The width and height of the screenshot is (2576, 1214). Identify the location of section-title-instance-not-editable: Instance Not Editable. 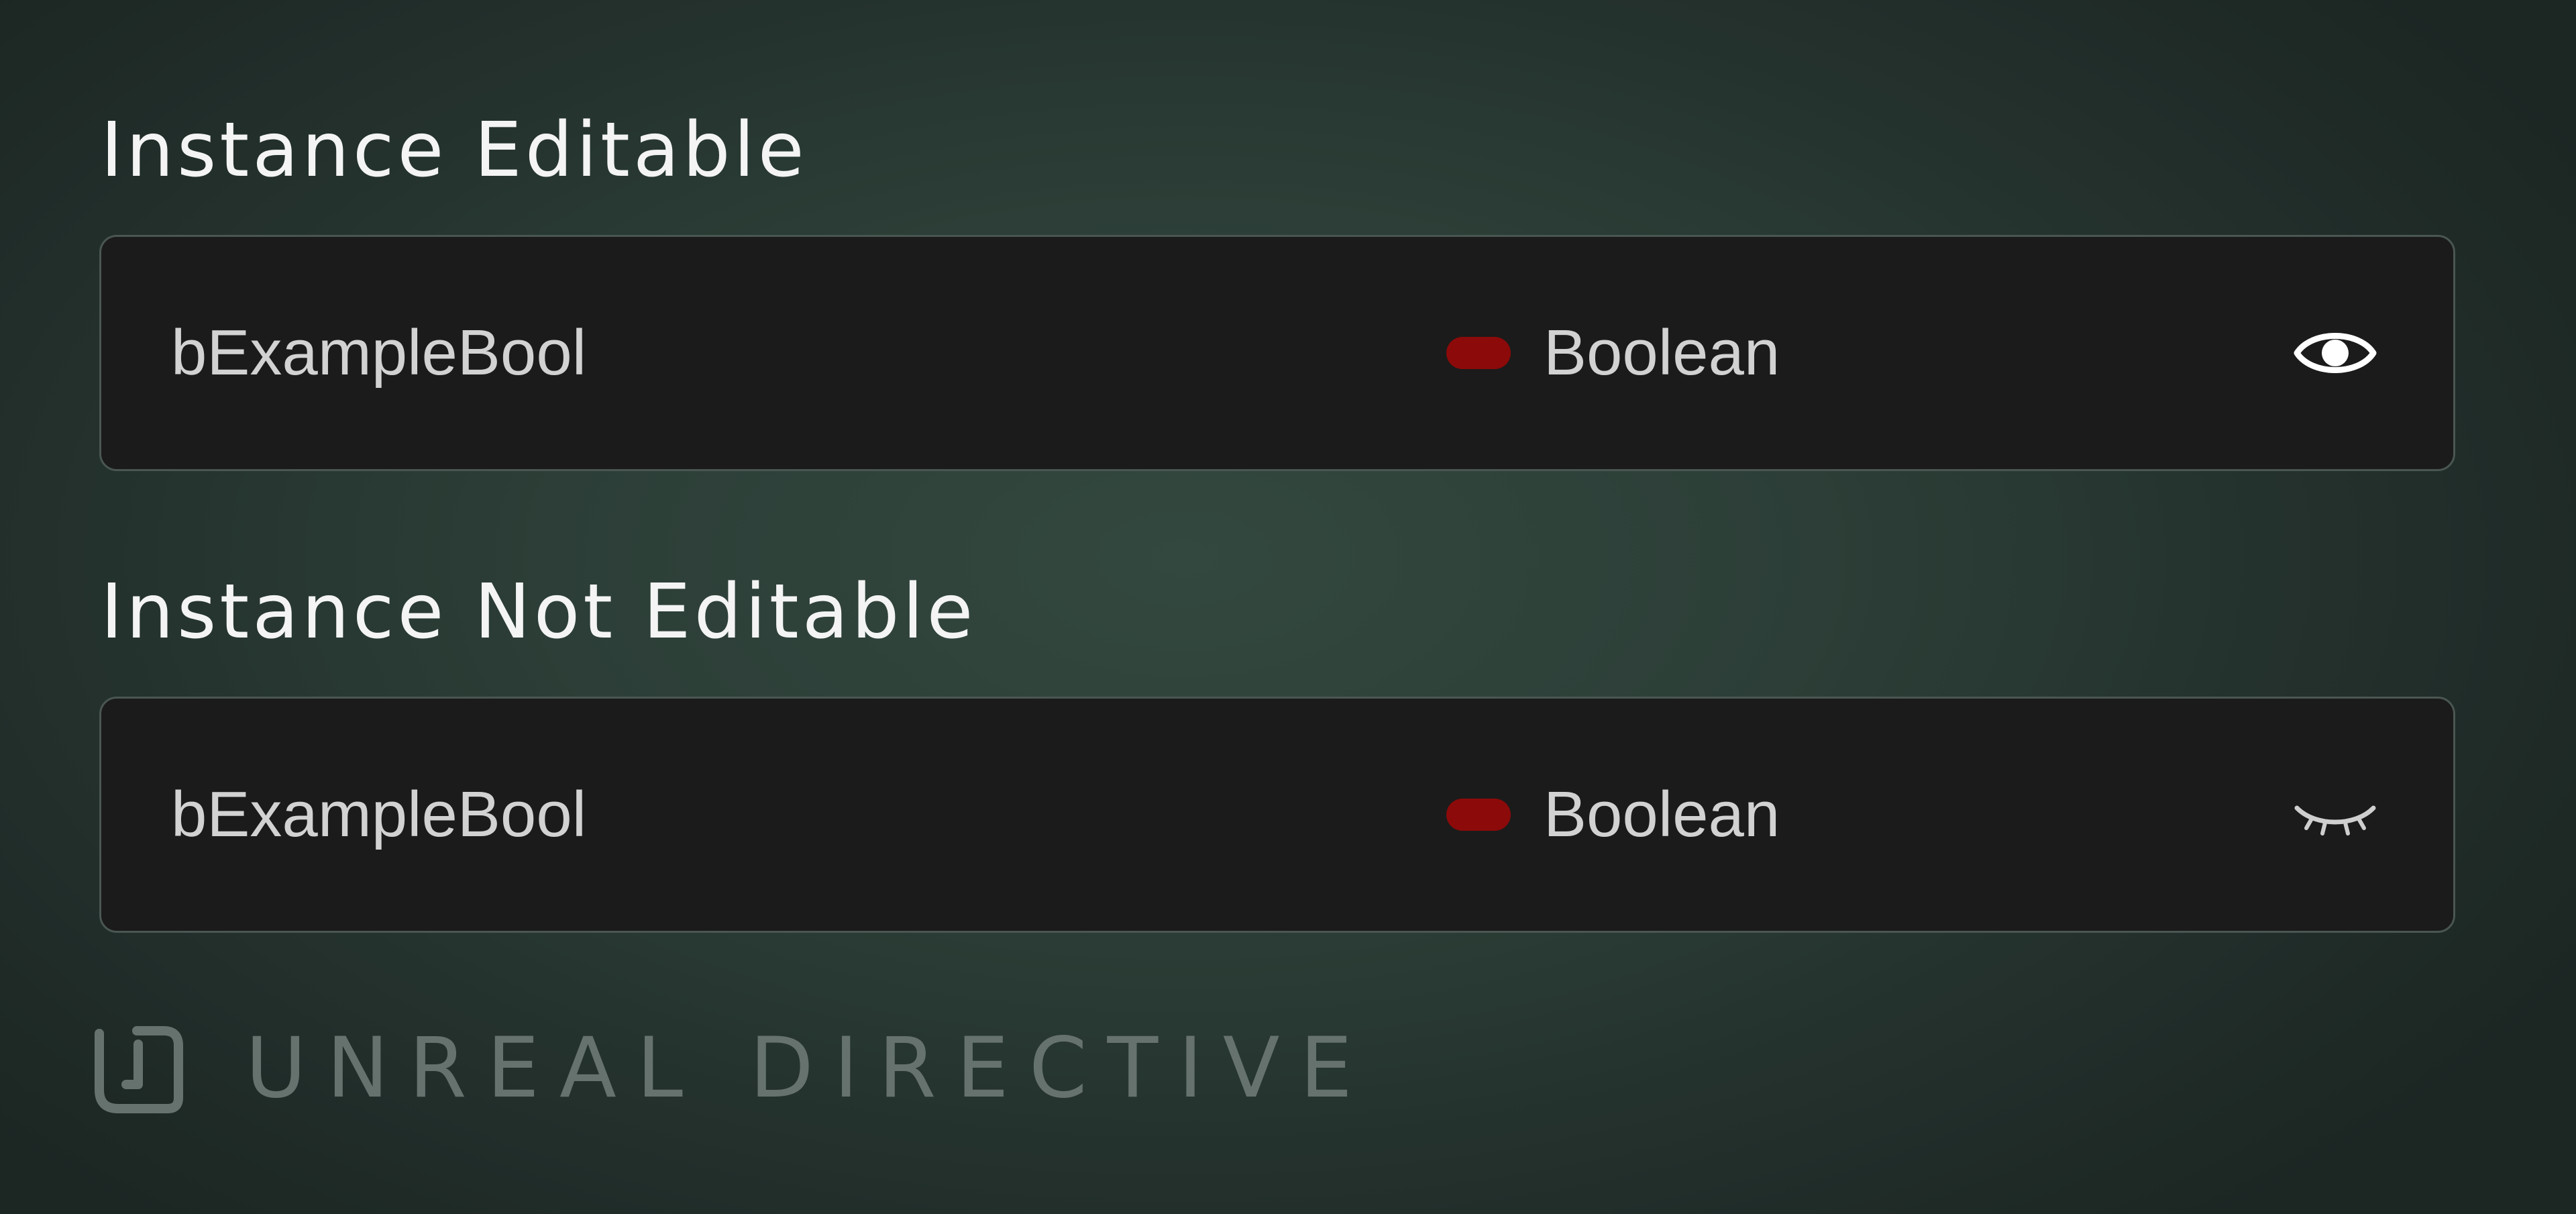
(539, 612).